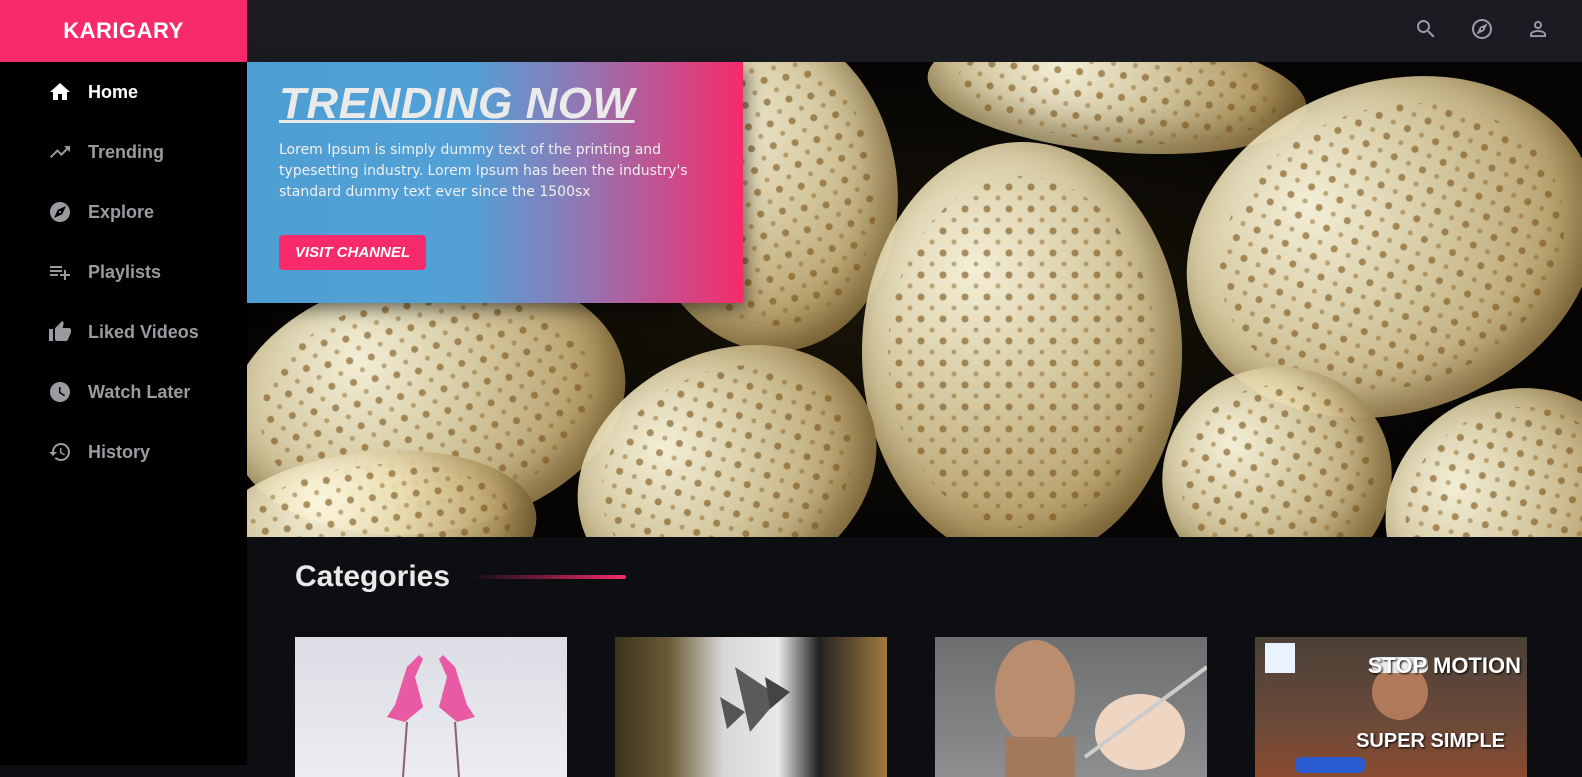 The width and height of the screenshot is (1582, 777). What do you see at coordinates (457, 103) in the screenshot?
I see `trending-title: TRENDING NOW` at bounding box center [457, 103].